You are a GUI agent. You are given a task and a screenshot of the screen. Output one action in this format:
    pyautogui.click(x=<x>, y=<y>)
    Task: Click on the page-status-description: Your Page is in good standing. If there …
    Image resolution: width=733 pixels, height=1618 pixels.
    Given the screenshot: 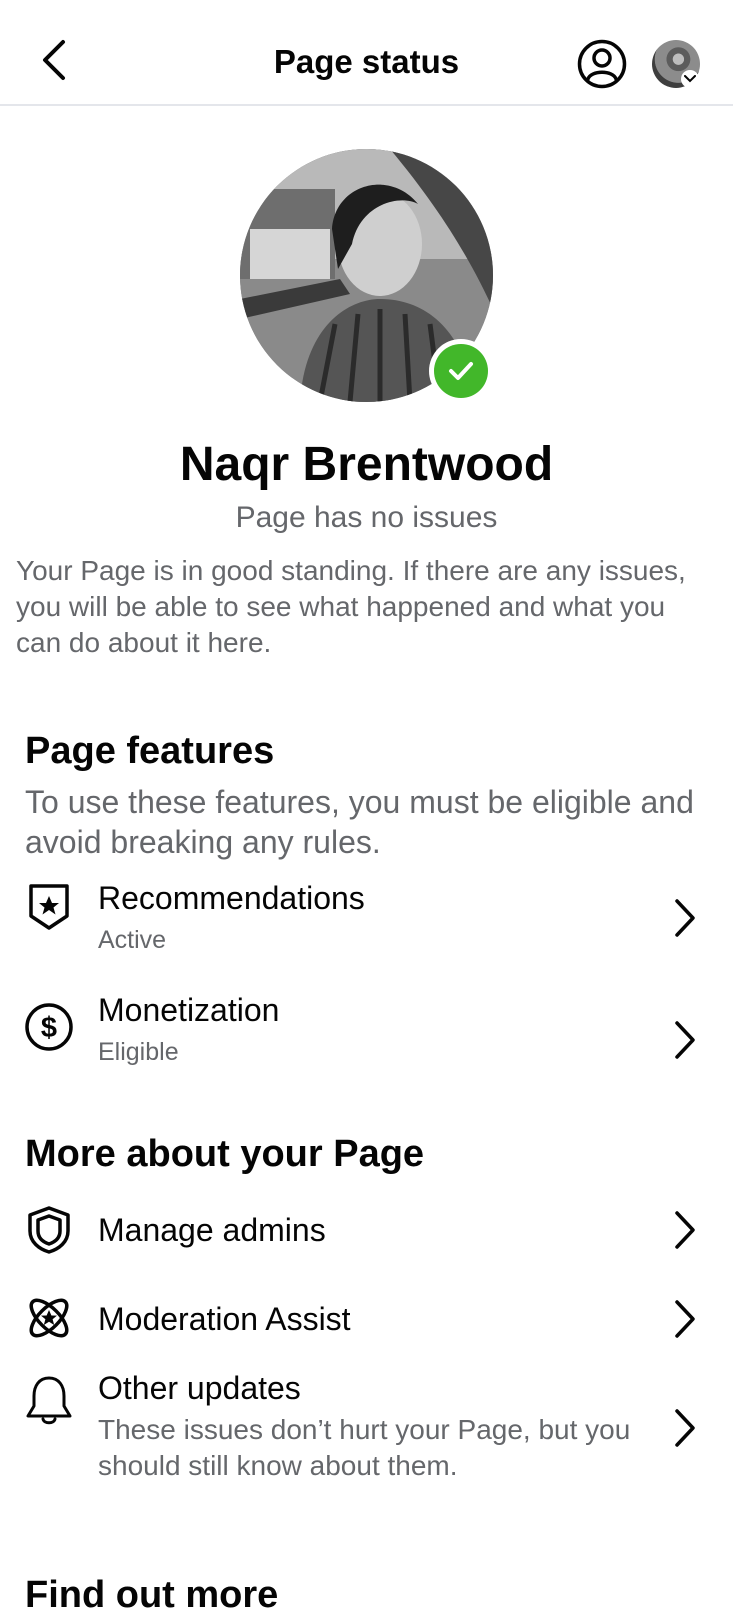 What is the action you would take?
    pyautogui.click(x=351, y=606)
    